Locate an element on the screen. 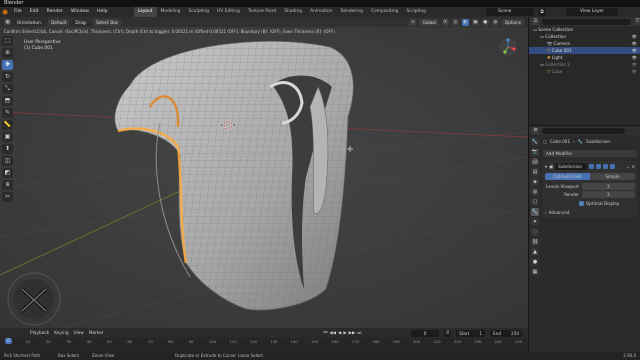 The image size is (640, 360). orientation-dropdown: Default is located at coordinates (59, 22).